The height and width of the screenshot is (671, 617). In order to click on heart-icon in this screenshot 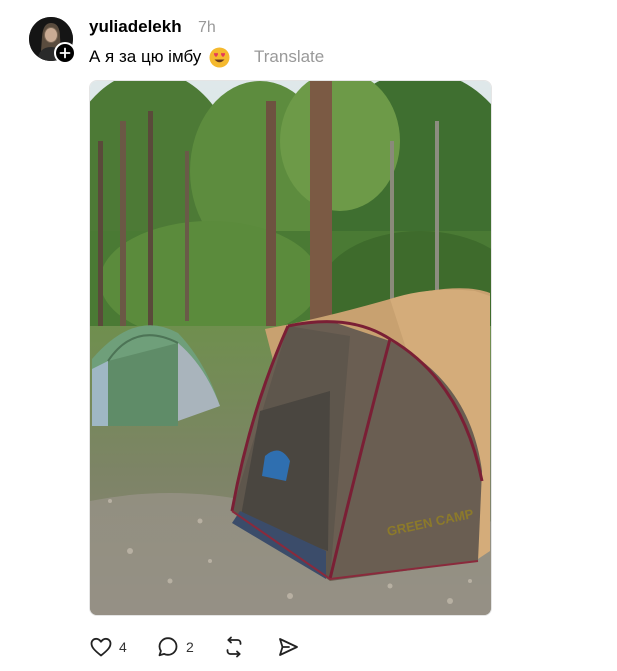, I will do `click(101, 647)`.